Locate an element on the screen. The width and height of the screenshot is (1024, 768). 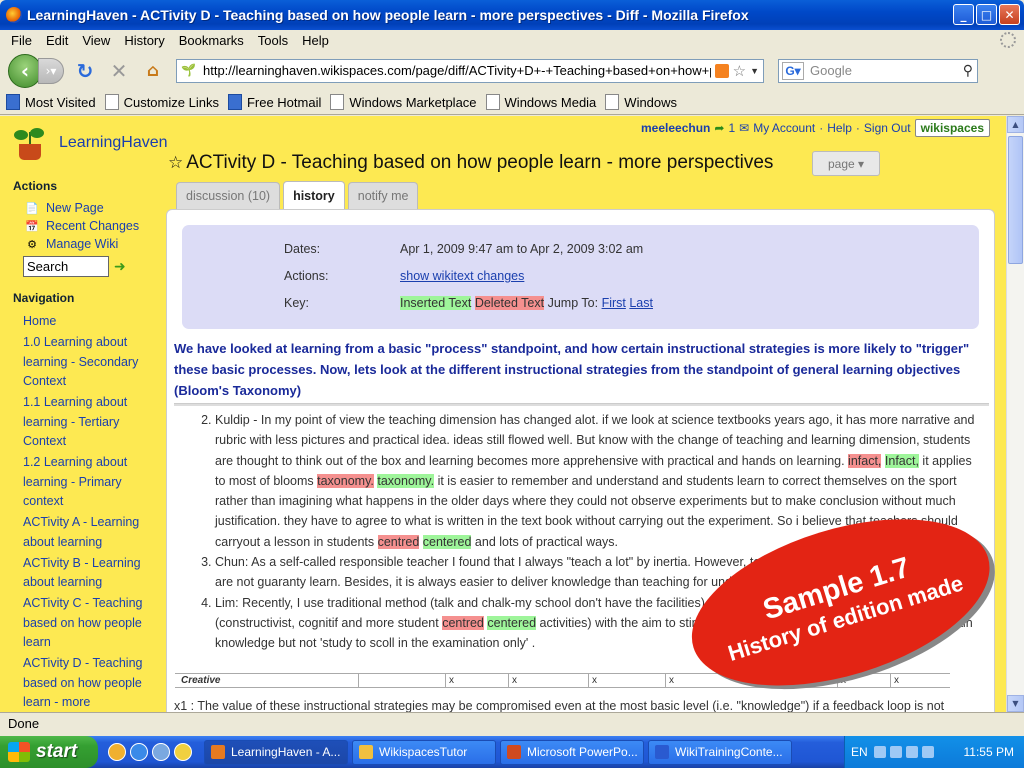
google-engine-icon: G▾ is located at coordinates (793, 70).